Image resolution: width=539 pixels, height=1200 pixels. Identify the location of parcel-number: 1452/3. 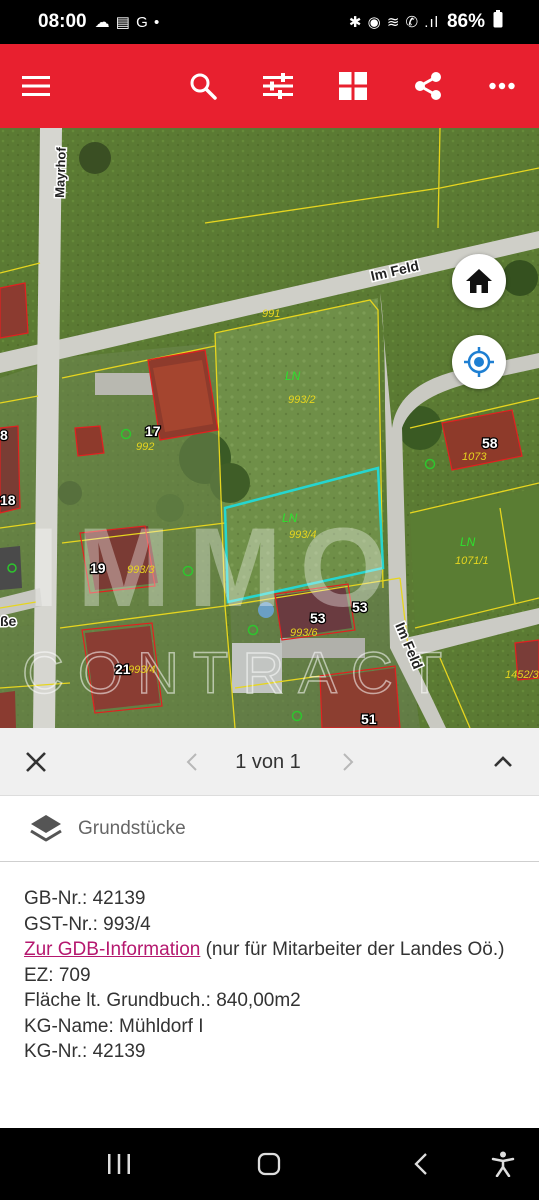
(522, 675).